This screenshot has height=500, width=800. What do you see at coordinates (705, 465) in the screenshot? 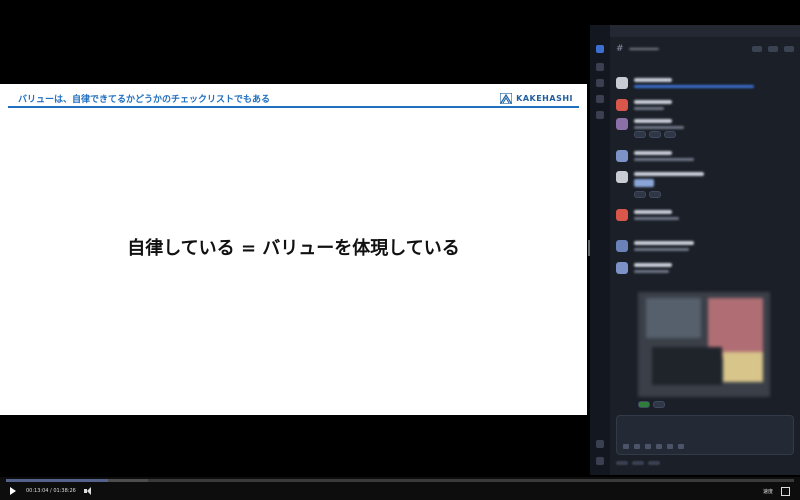
I see `chat-footer` at bounding box center [705, 465].